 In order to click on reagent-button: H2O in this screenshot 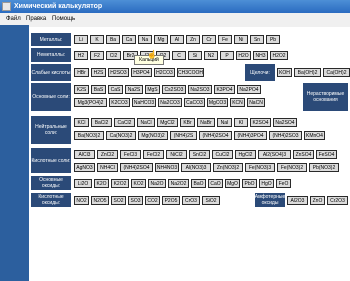, I will do `click(243, 55)`.